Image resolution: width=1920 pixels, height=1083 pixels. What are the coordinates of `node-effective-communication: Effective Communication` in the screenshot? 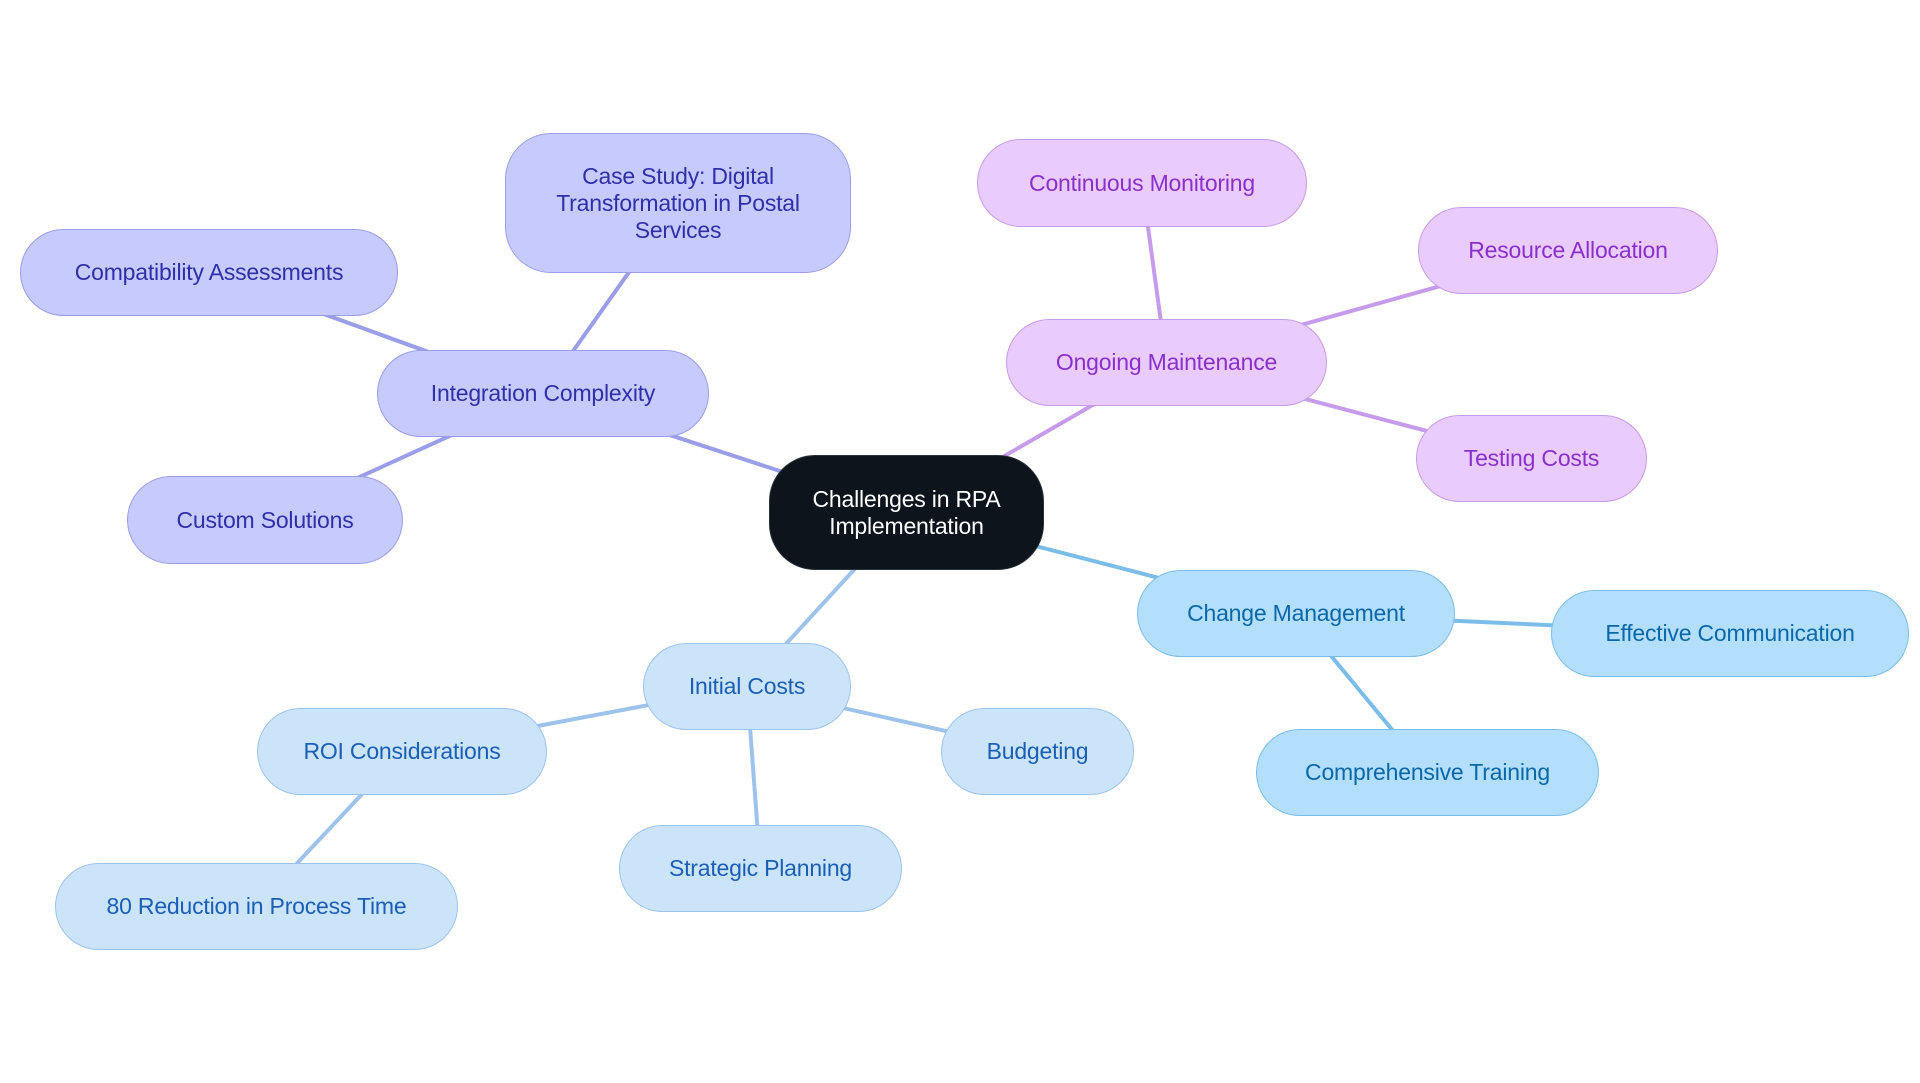 It's located at (1730, 633).